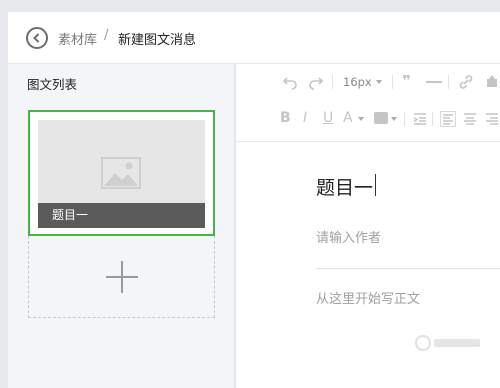  Describe the element at coordinates (368, 297) in the screenshot. I see `article-body-input: 从这里开始写正文` at that location.